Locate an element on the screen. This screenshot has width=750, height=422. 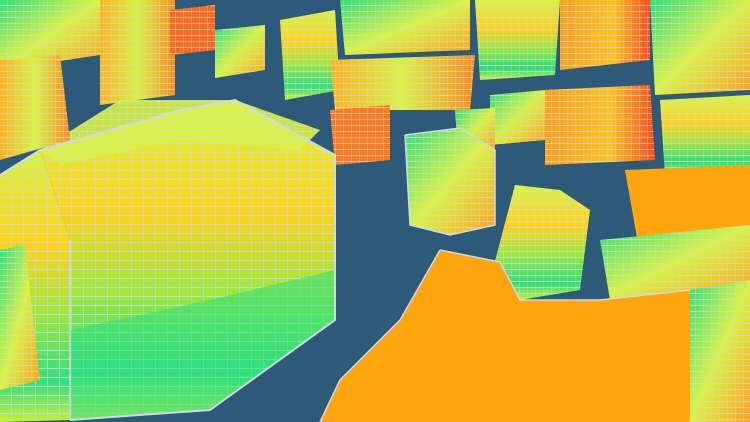
middle-small-building is located at coordinates (450, 181).